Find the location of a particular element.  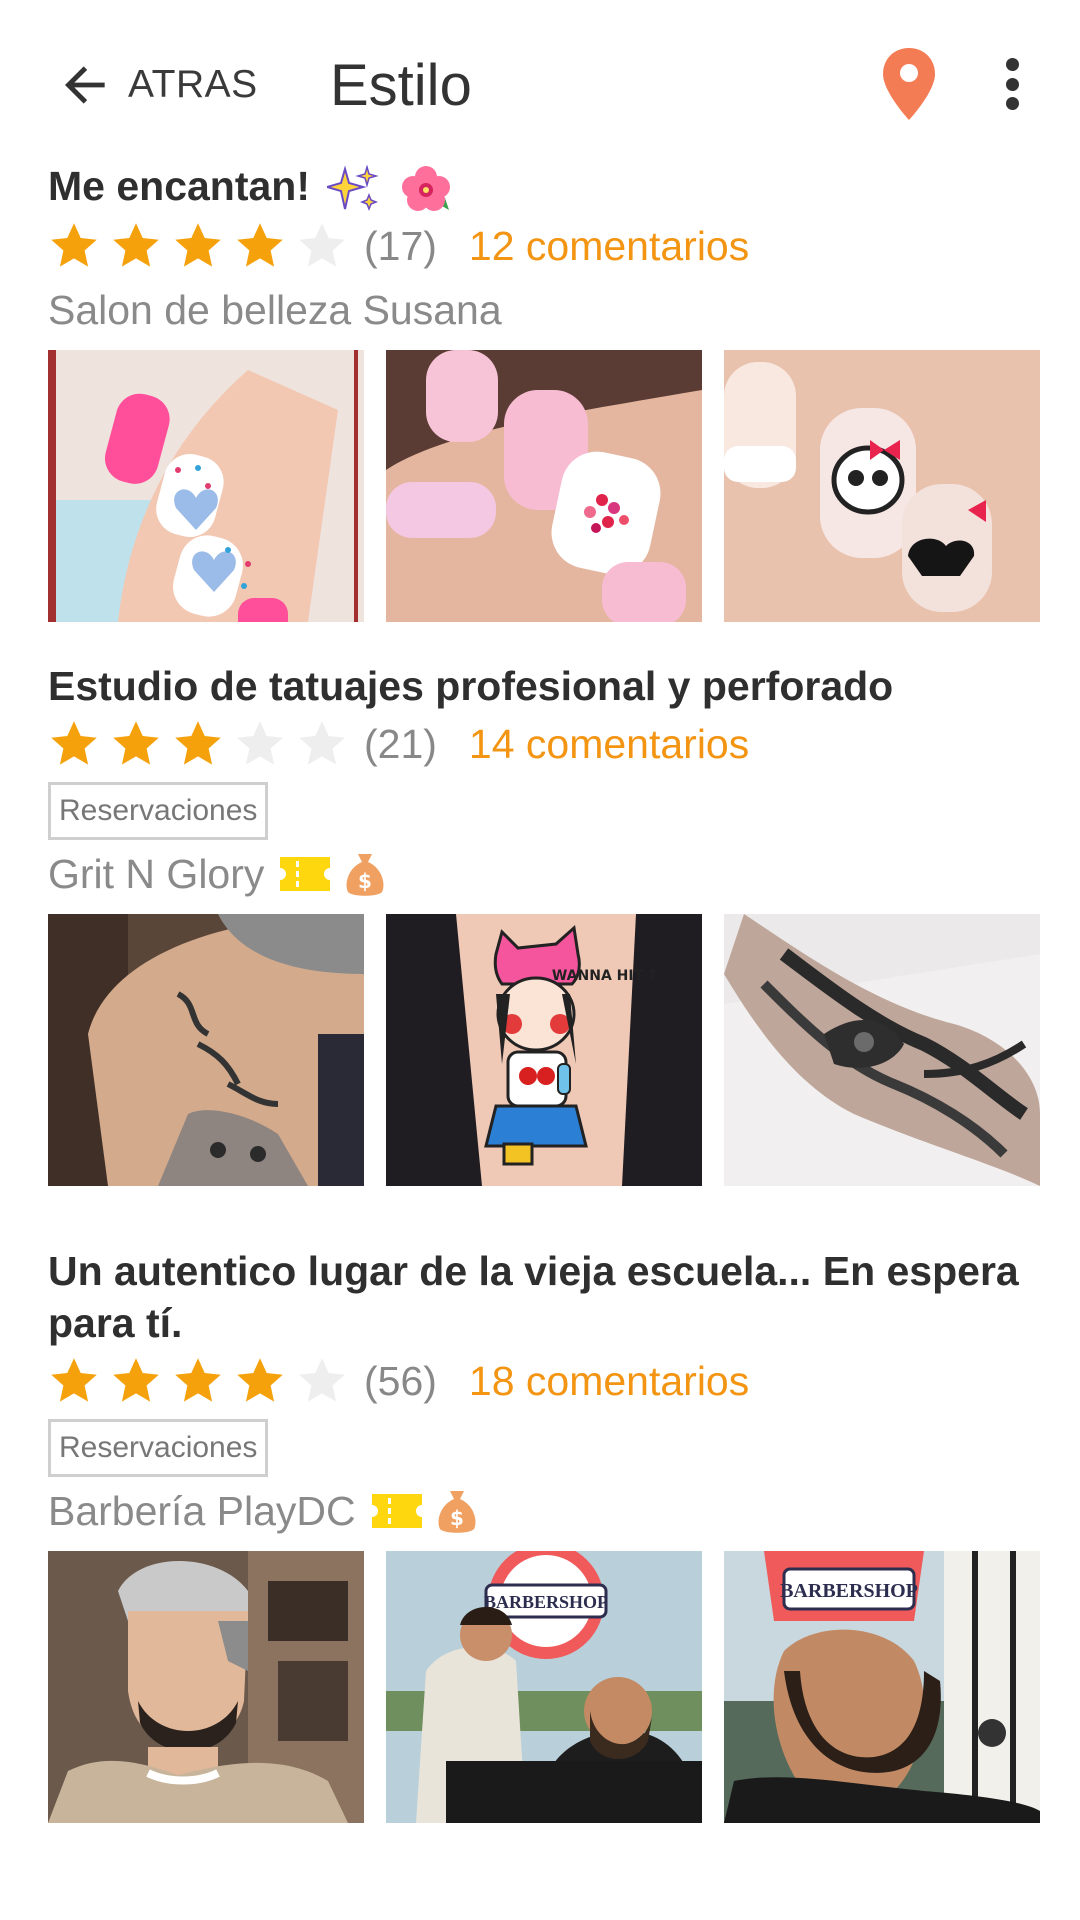

back-arrow-icon is located at coordinates (85, 85).